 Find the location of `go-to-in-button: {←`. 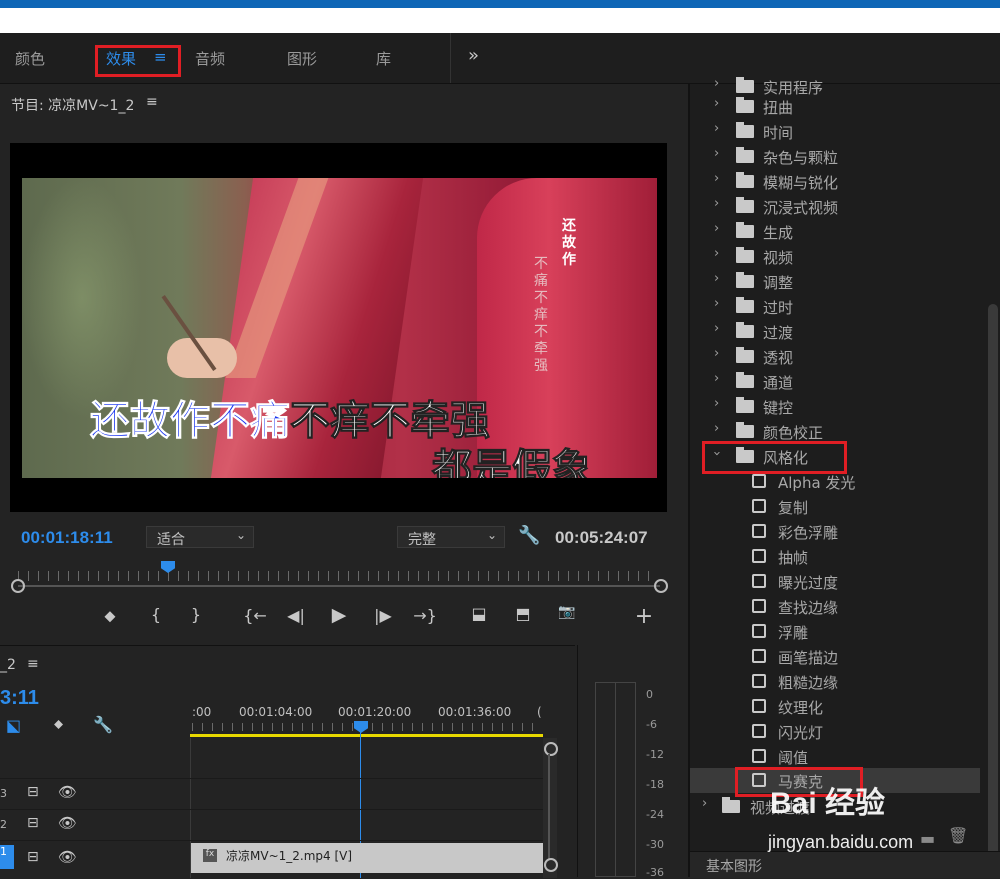

go-to-in-button: {← is located at coordinates (255, 615).